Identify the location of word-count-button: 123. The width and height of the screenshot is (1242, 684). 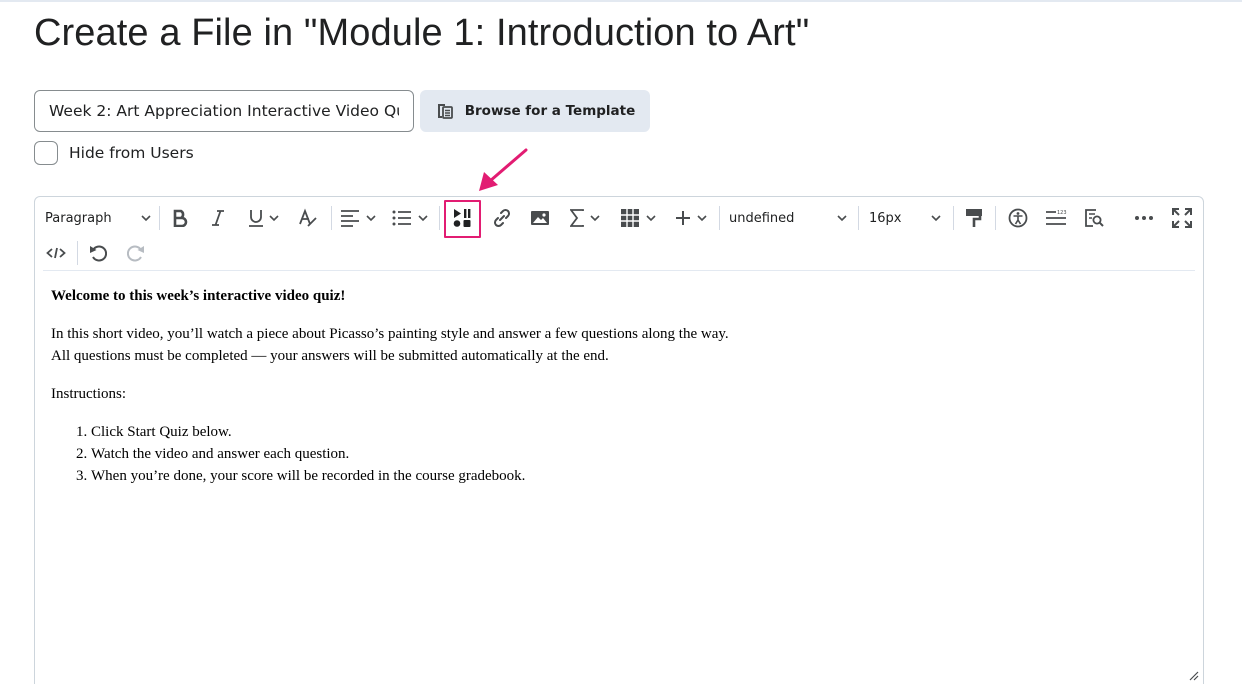
(1056, 218).